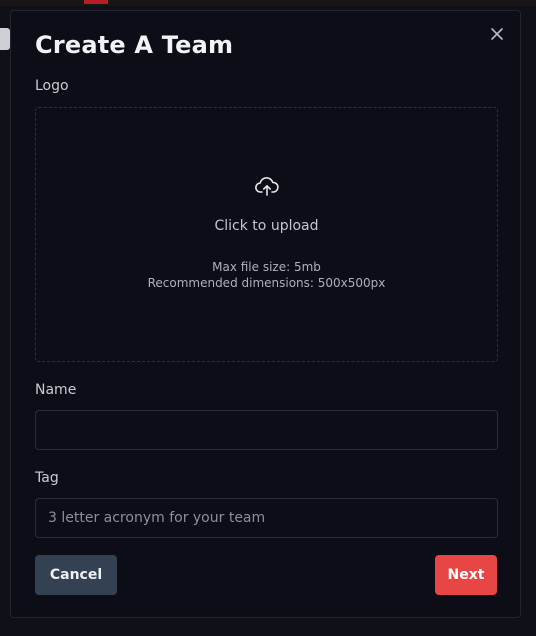  I want to click on name-label: Name, so click(56, 390).